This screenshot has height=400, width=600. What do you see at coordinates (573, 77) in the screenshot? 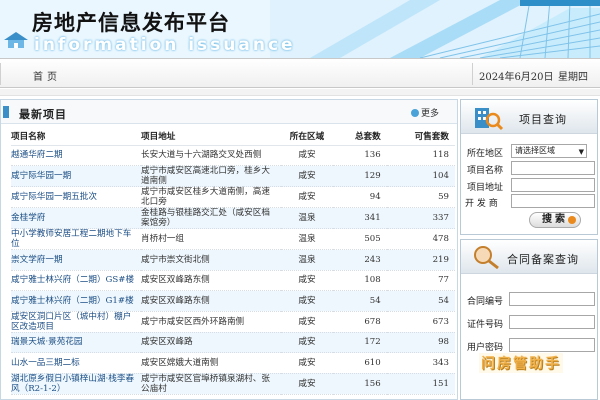
I see `current-weekday: 星期四` at bounding box center [573, 77].